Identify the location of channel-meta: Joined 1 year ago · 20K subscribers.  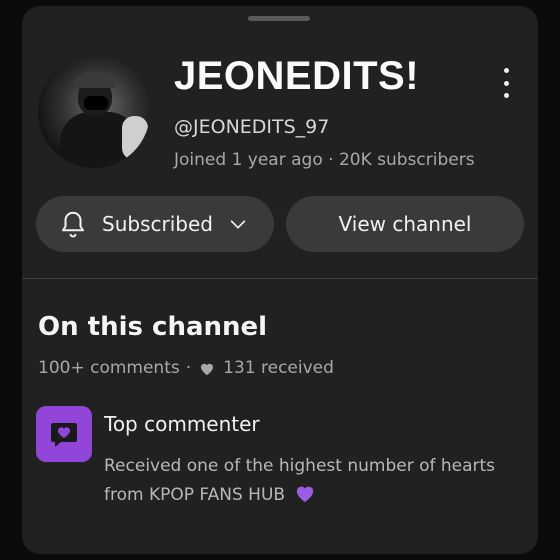
(324, 160).